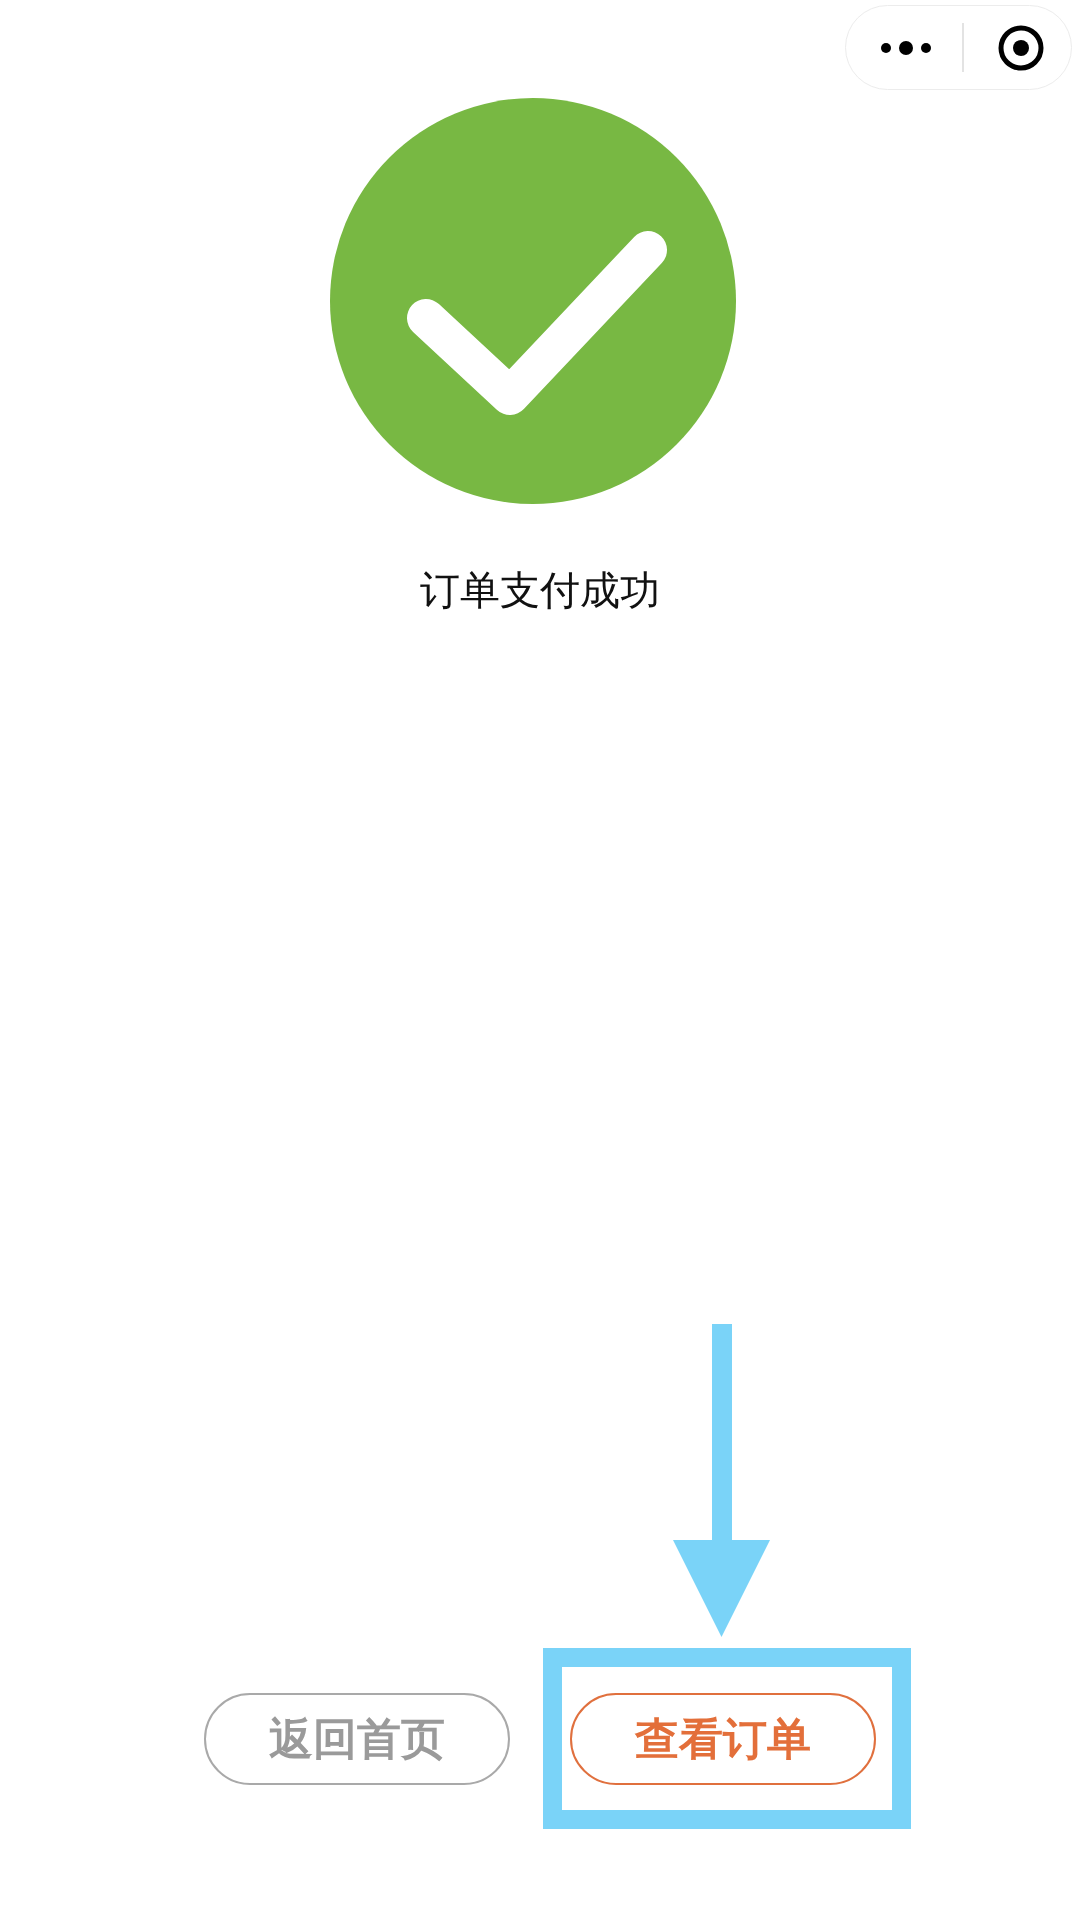 The height and width of the screenshot is (1920, 1080). Describe the element at coordinates (1021, 47) in the screenshot. I see `circle-dot-icon` at that location.